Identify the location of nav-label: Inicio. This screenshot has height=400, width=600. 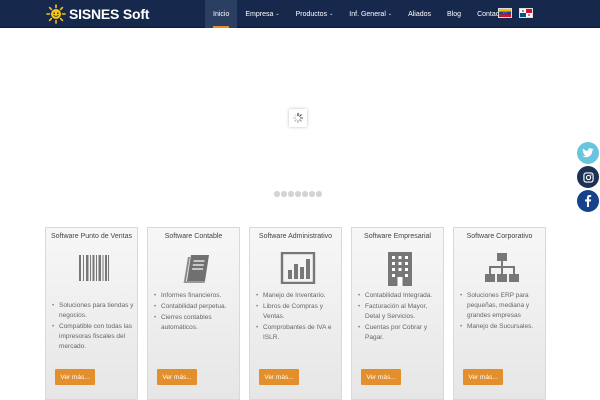
(221, 14).